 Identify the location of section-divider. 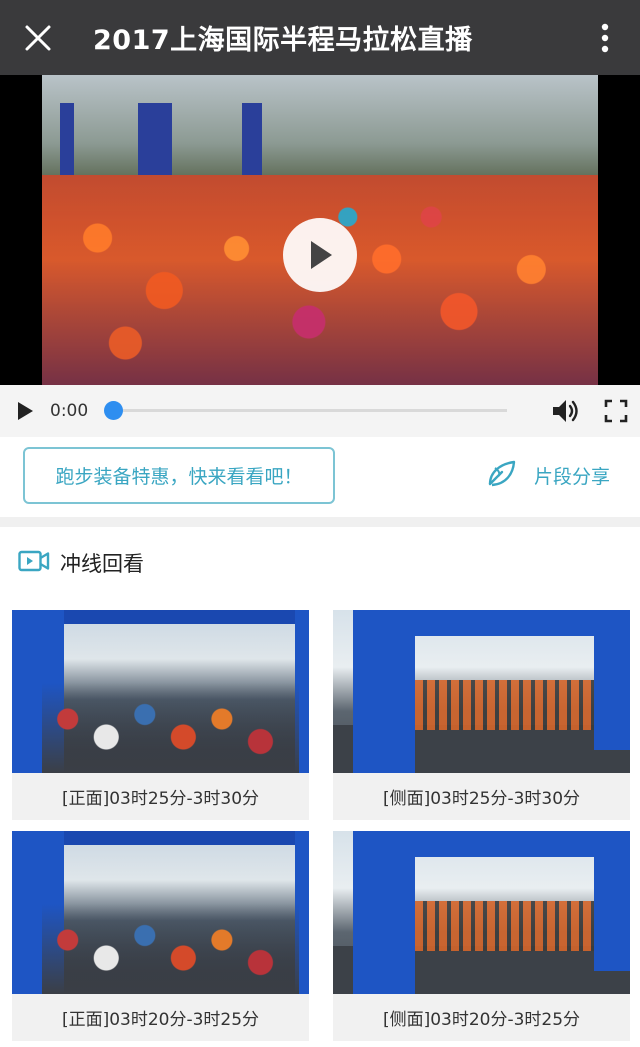
(320, 522).